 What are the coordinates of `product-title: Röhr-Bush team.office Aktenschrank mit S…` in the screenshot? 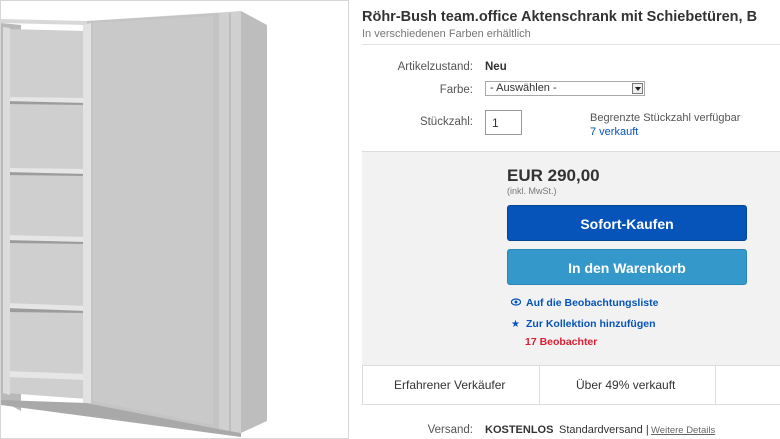 It's located at (560, 17).